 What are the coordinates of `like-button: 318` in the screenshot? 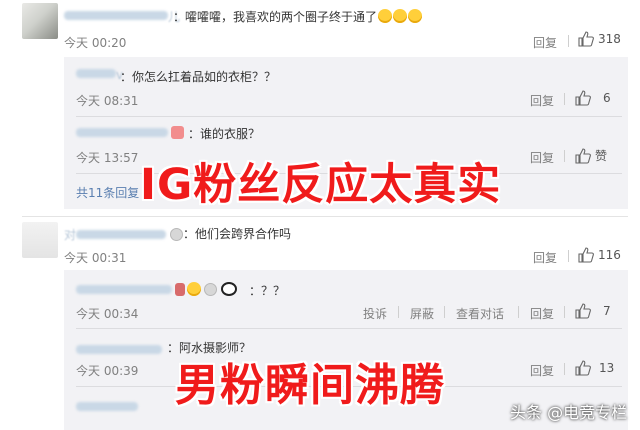 It's located at (599, 39).